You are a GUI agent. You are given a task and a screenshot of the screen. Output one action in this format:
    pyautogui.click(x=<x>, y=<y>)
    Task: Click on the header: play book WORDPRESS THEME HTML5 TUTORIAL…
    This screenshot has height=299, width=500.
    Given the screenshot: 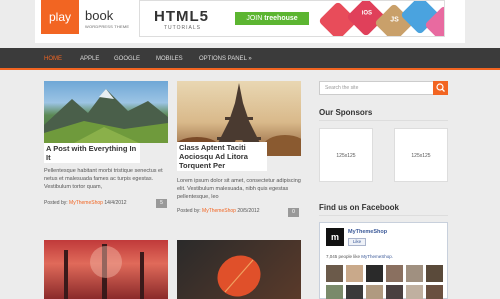 What is the action you would take?
    pyautogui.click(x=250, y=21)
    